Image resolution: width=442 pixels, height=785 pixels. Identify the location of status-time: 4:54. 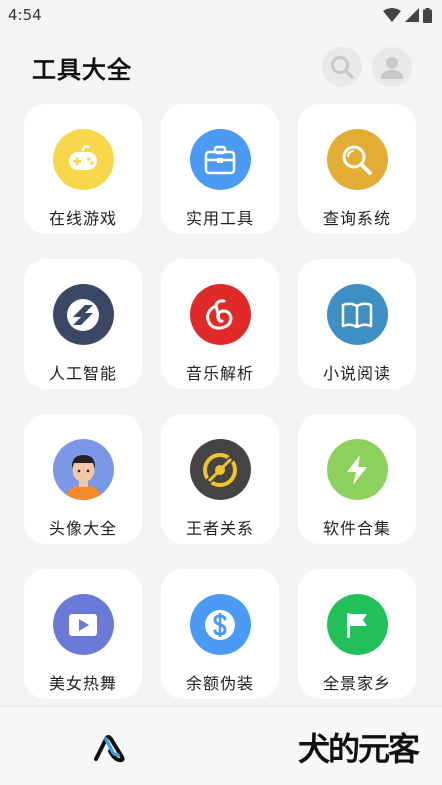
(25, 15).